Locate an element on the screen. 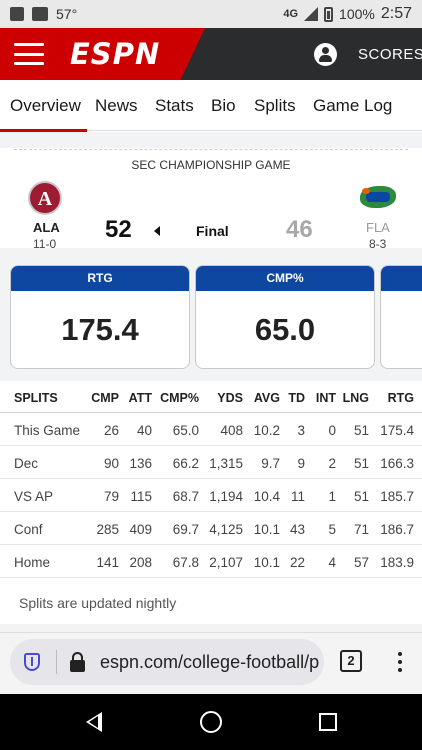 Image resolution: width=422 pixels, height=750 pixels. td-value: 9 is located at coordinates (301, 463).